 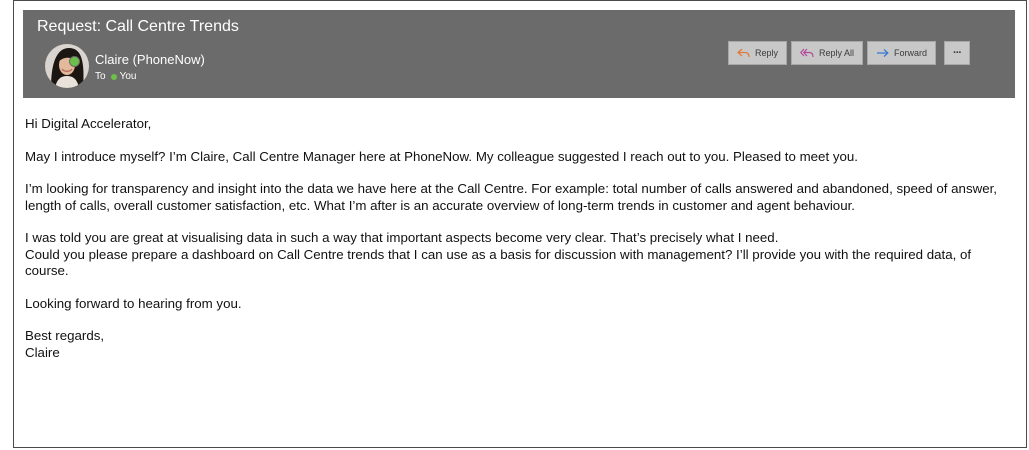 What do you see at coordinates (88, 123) in the screenshot?
I see `greeting: Hi Digital Accelerator,` at bounding box center [88, 123].